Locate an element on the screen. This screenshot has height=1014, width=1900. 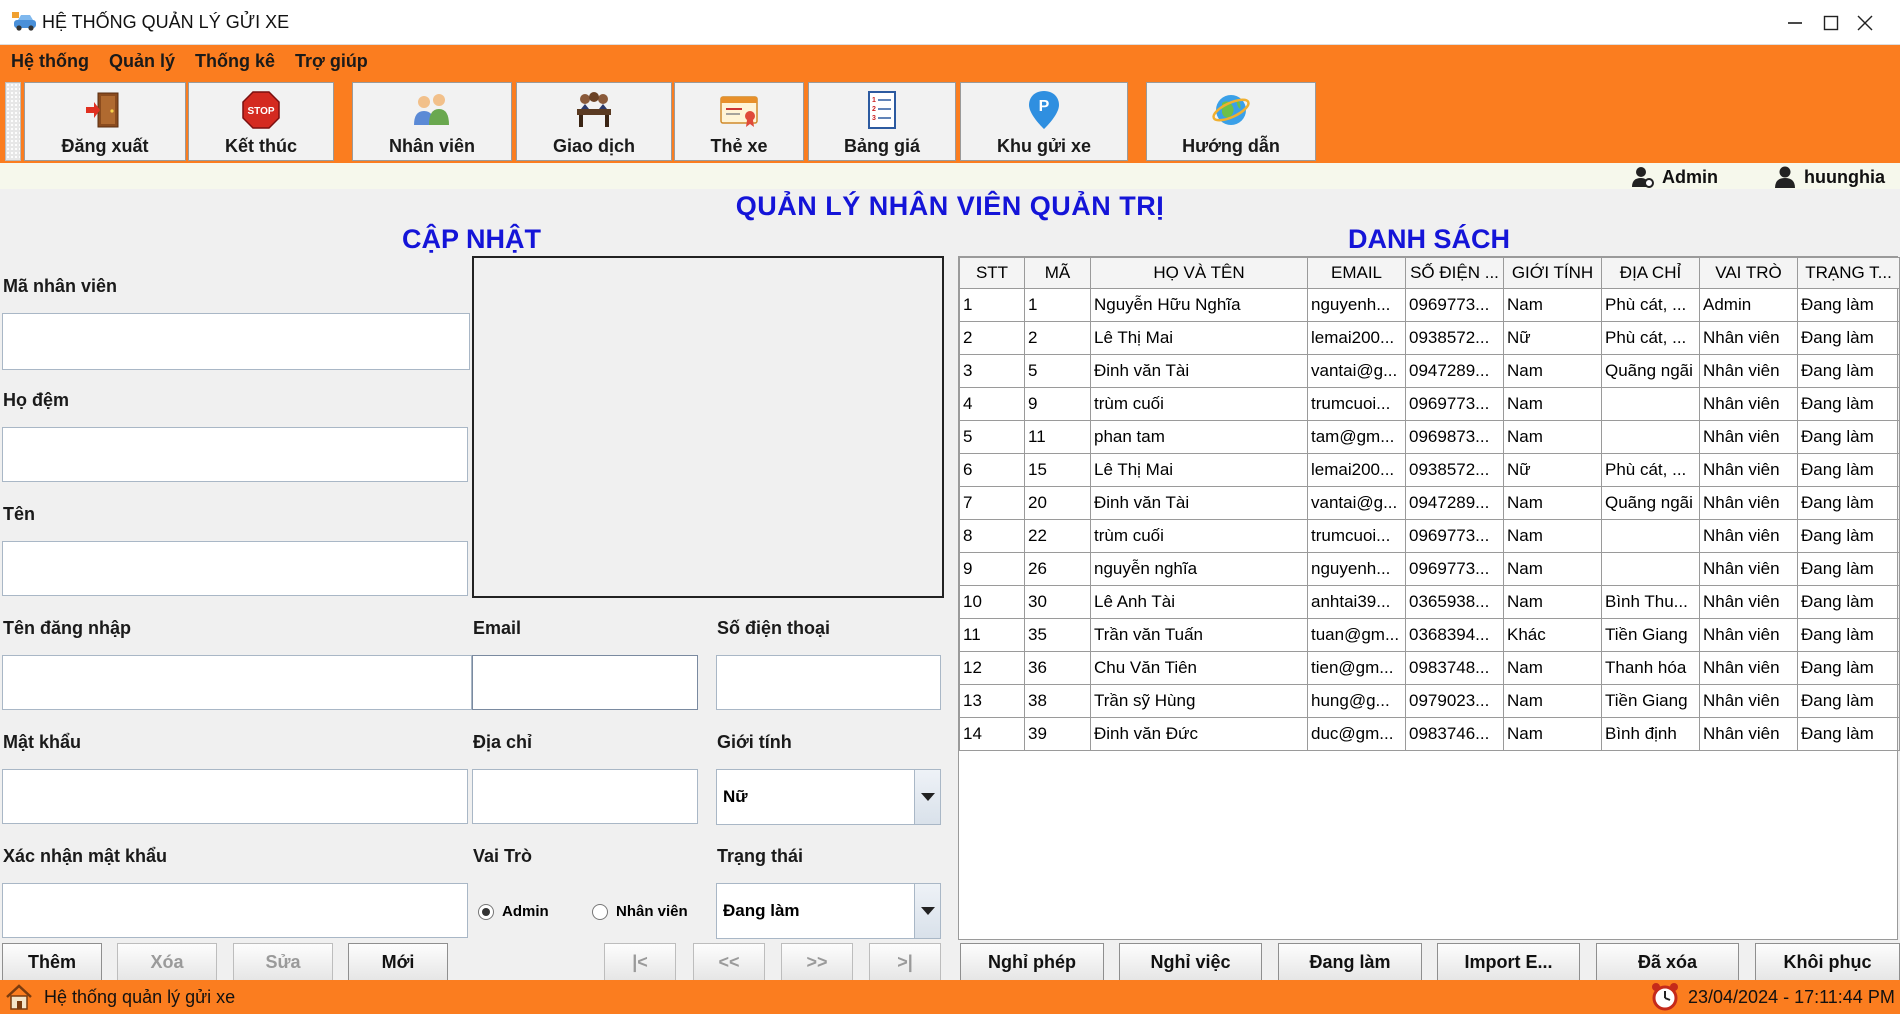
address-field is located at coordinates (585, 796).